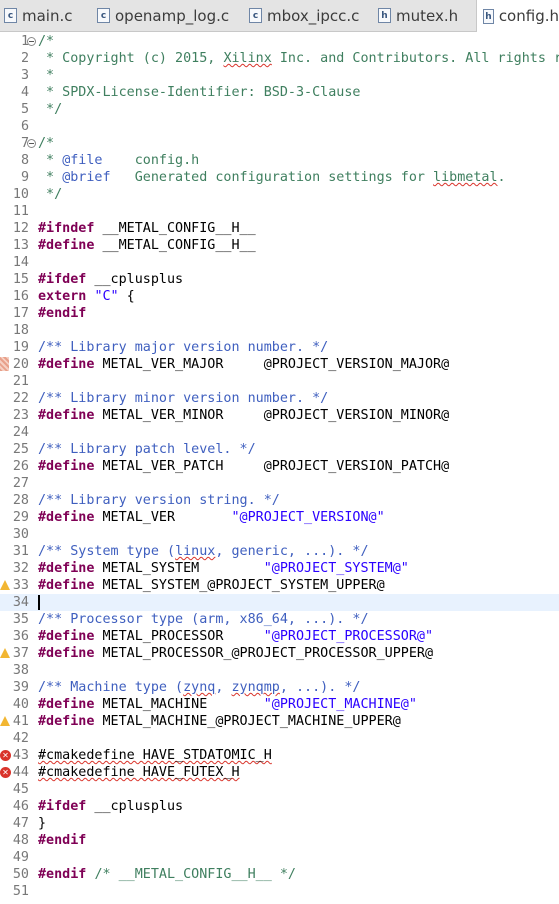 The image size is (559, 904). What do you see at coordinates (163, 517) in the screenshot?
I see `code-token: METAL_VER` at bounding box center [163, 517].